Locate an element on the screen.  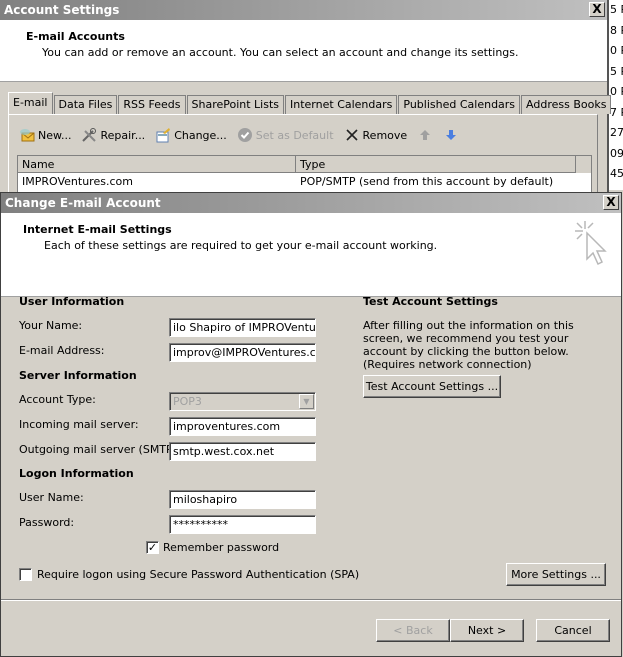
move-down-arrow-icon is located at coordinates (451, 135).